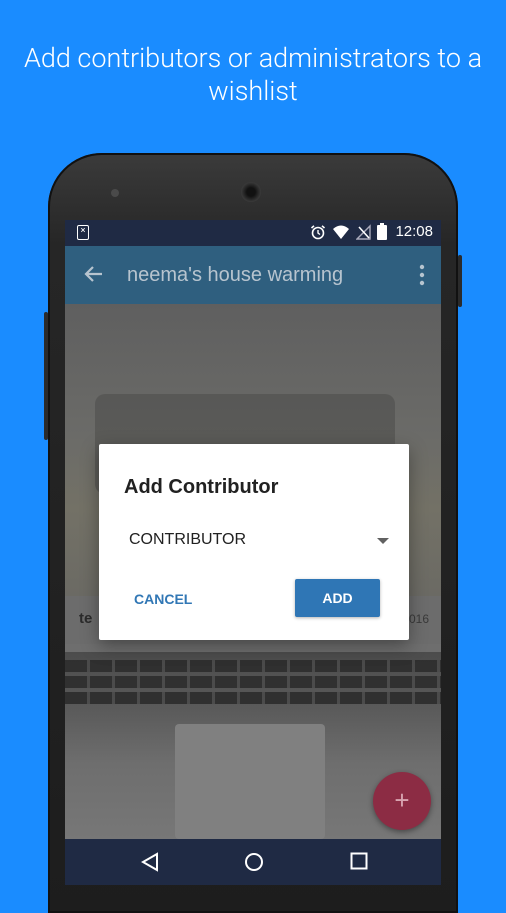 The image size is (506, 913). Describe the element at coordinates (414, 231) in the screenshot. I see `status-time: 12:08` at that location.